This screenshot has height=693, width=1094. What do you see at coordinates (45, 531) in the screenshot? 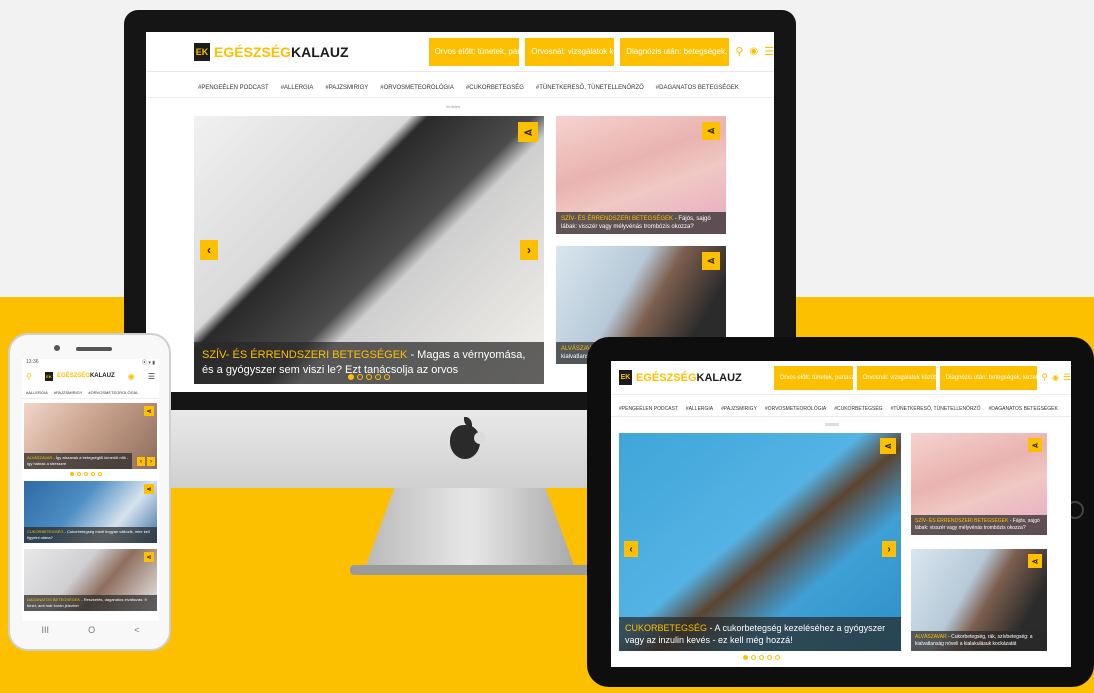
I see `card-category: CUKORBETEGSÉG` at bounding box center [45, 531].